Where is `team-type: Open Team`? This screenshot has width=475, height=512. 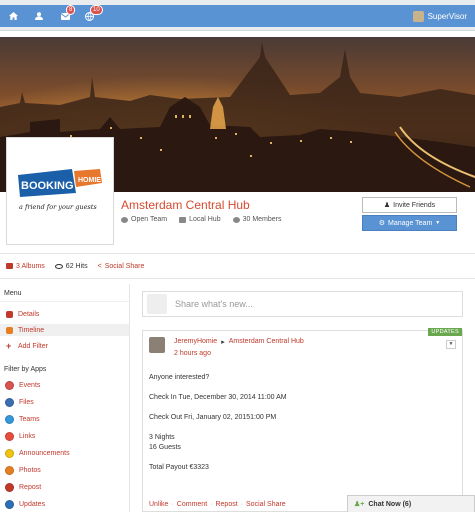 team-type: Open Team is located at coordinates (144, 219).